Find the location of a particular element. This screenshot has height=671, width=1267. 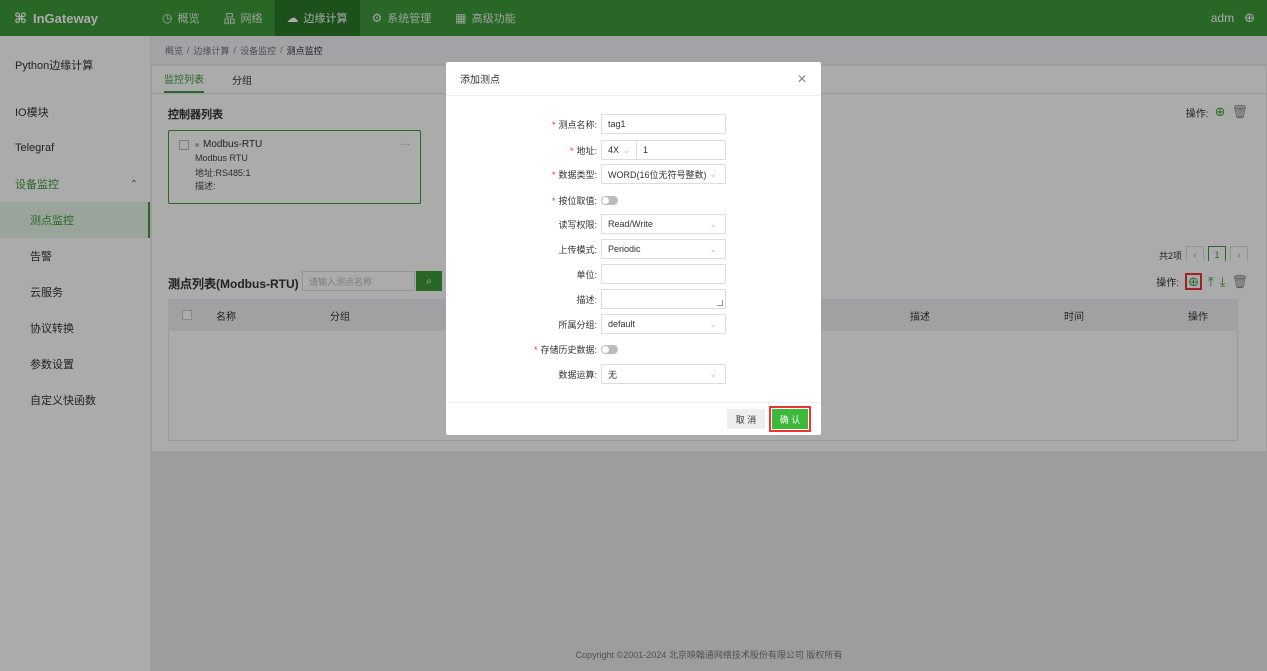

field-label: * 地址: is located at coordinates (583, 150).